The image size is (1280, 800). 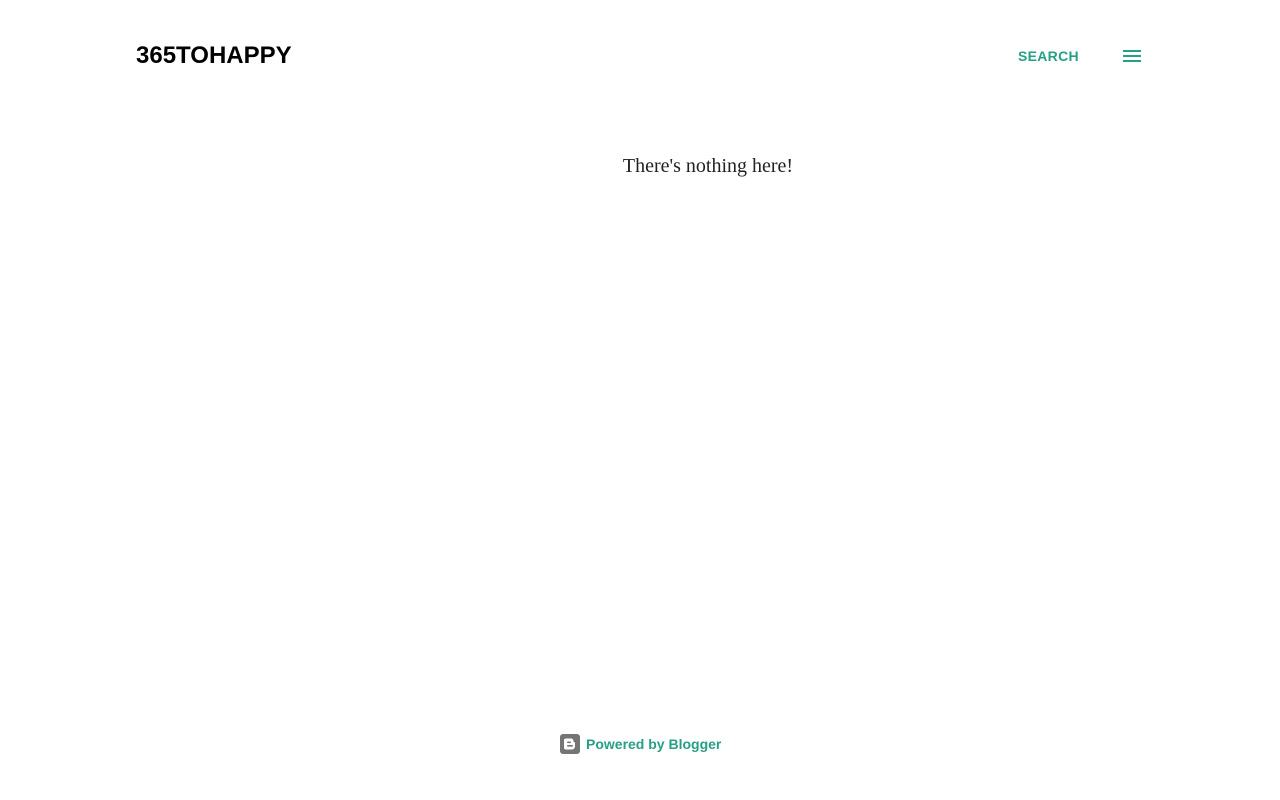 I want to click on menu-button, so click(x=1132, y=56).